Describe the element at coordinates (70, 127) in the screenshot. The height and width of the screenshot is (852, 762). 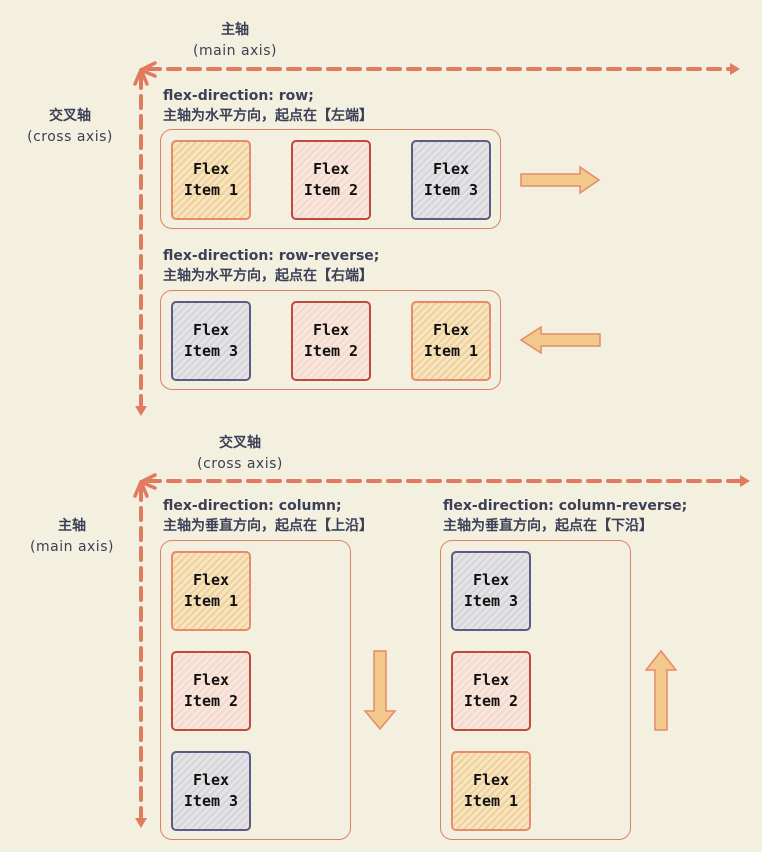
I see `top-cross-axis-label: 交叉轴 (cross axis)` at that location.